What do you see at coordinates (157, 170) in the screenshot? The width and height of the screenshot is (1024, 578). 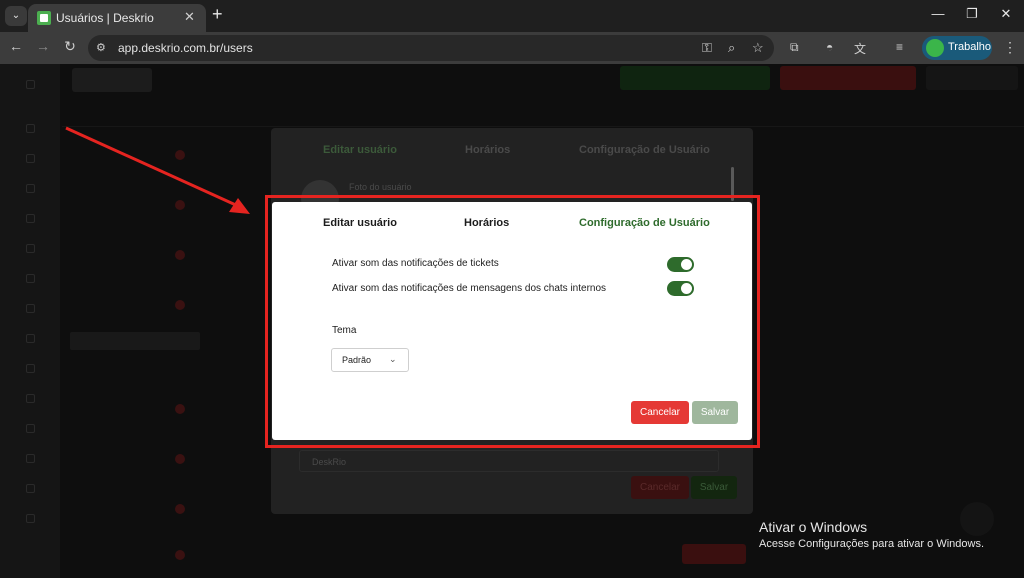 I see `annotation-arrow-icon` at bounding box center [157, 170].